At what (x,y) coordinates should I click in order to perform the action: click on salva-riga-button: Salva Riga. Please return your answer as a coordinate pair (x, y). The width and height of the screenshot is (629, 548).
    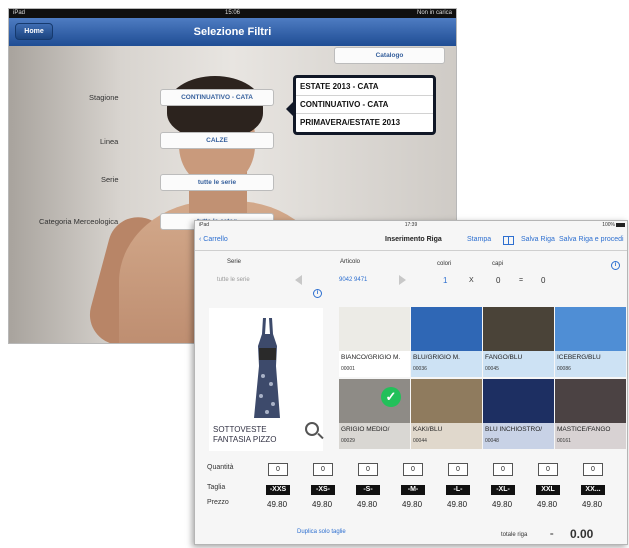
    Looking at the image, I should click on (538, 240).